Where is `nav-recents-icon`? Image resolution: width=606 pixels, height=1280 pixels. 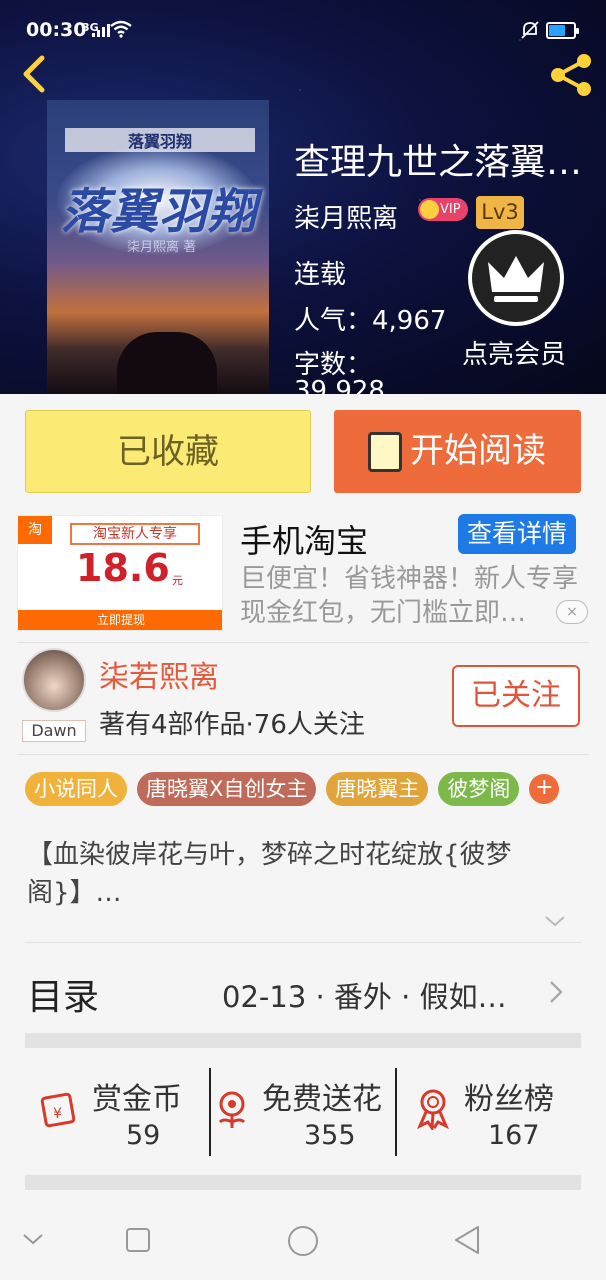 nav-recents-icon is located at coordinates (138, 1240).